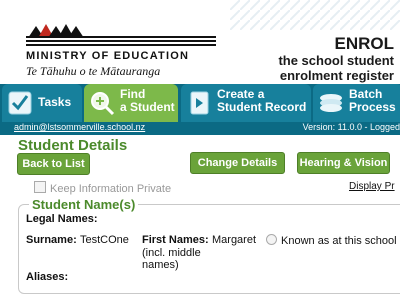  What do you see at coordinates (351, 127) in the screenshot?
I see `version-text: Version: 11.0.0 - Logged` at bounding box center [351, 127].